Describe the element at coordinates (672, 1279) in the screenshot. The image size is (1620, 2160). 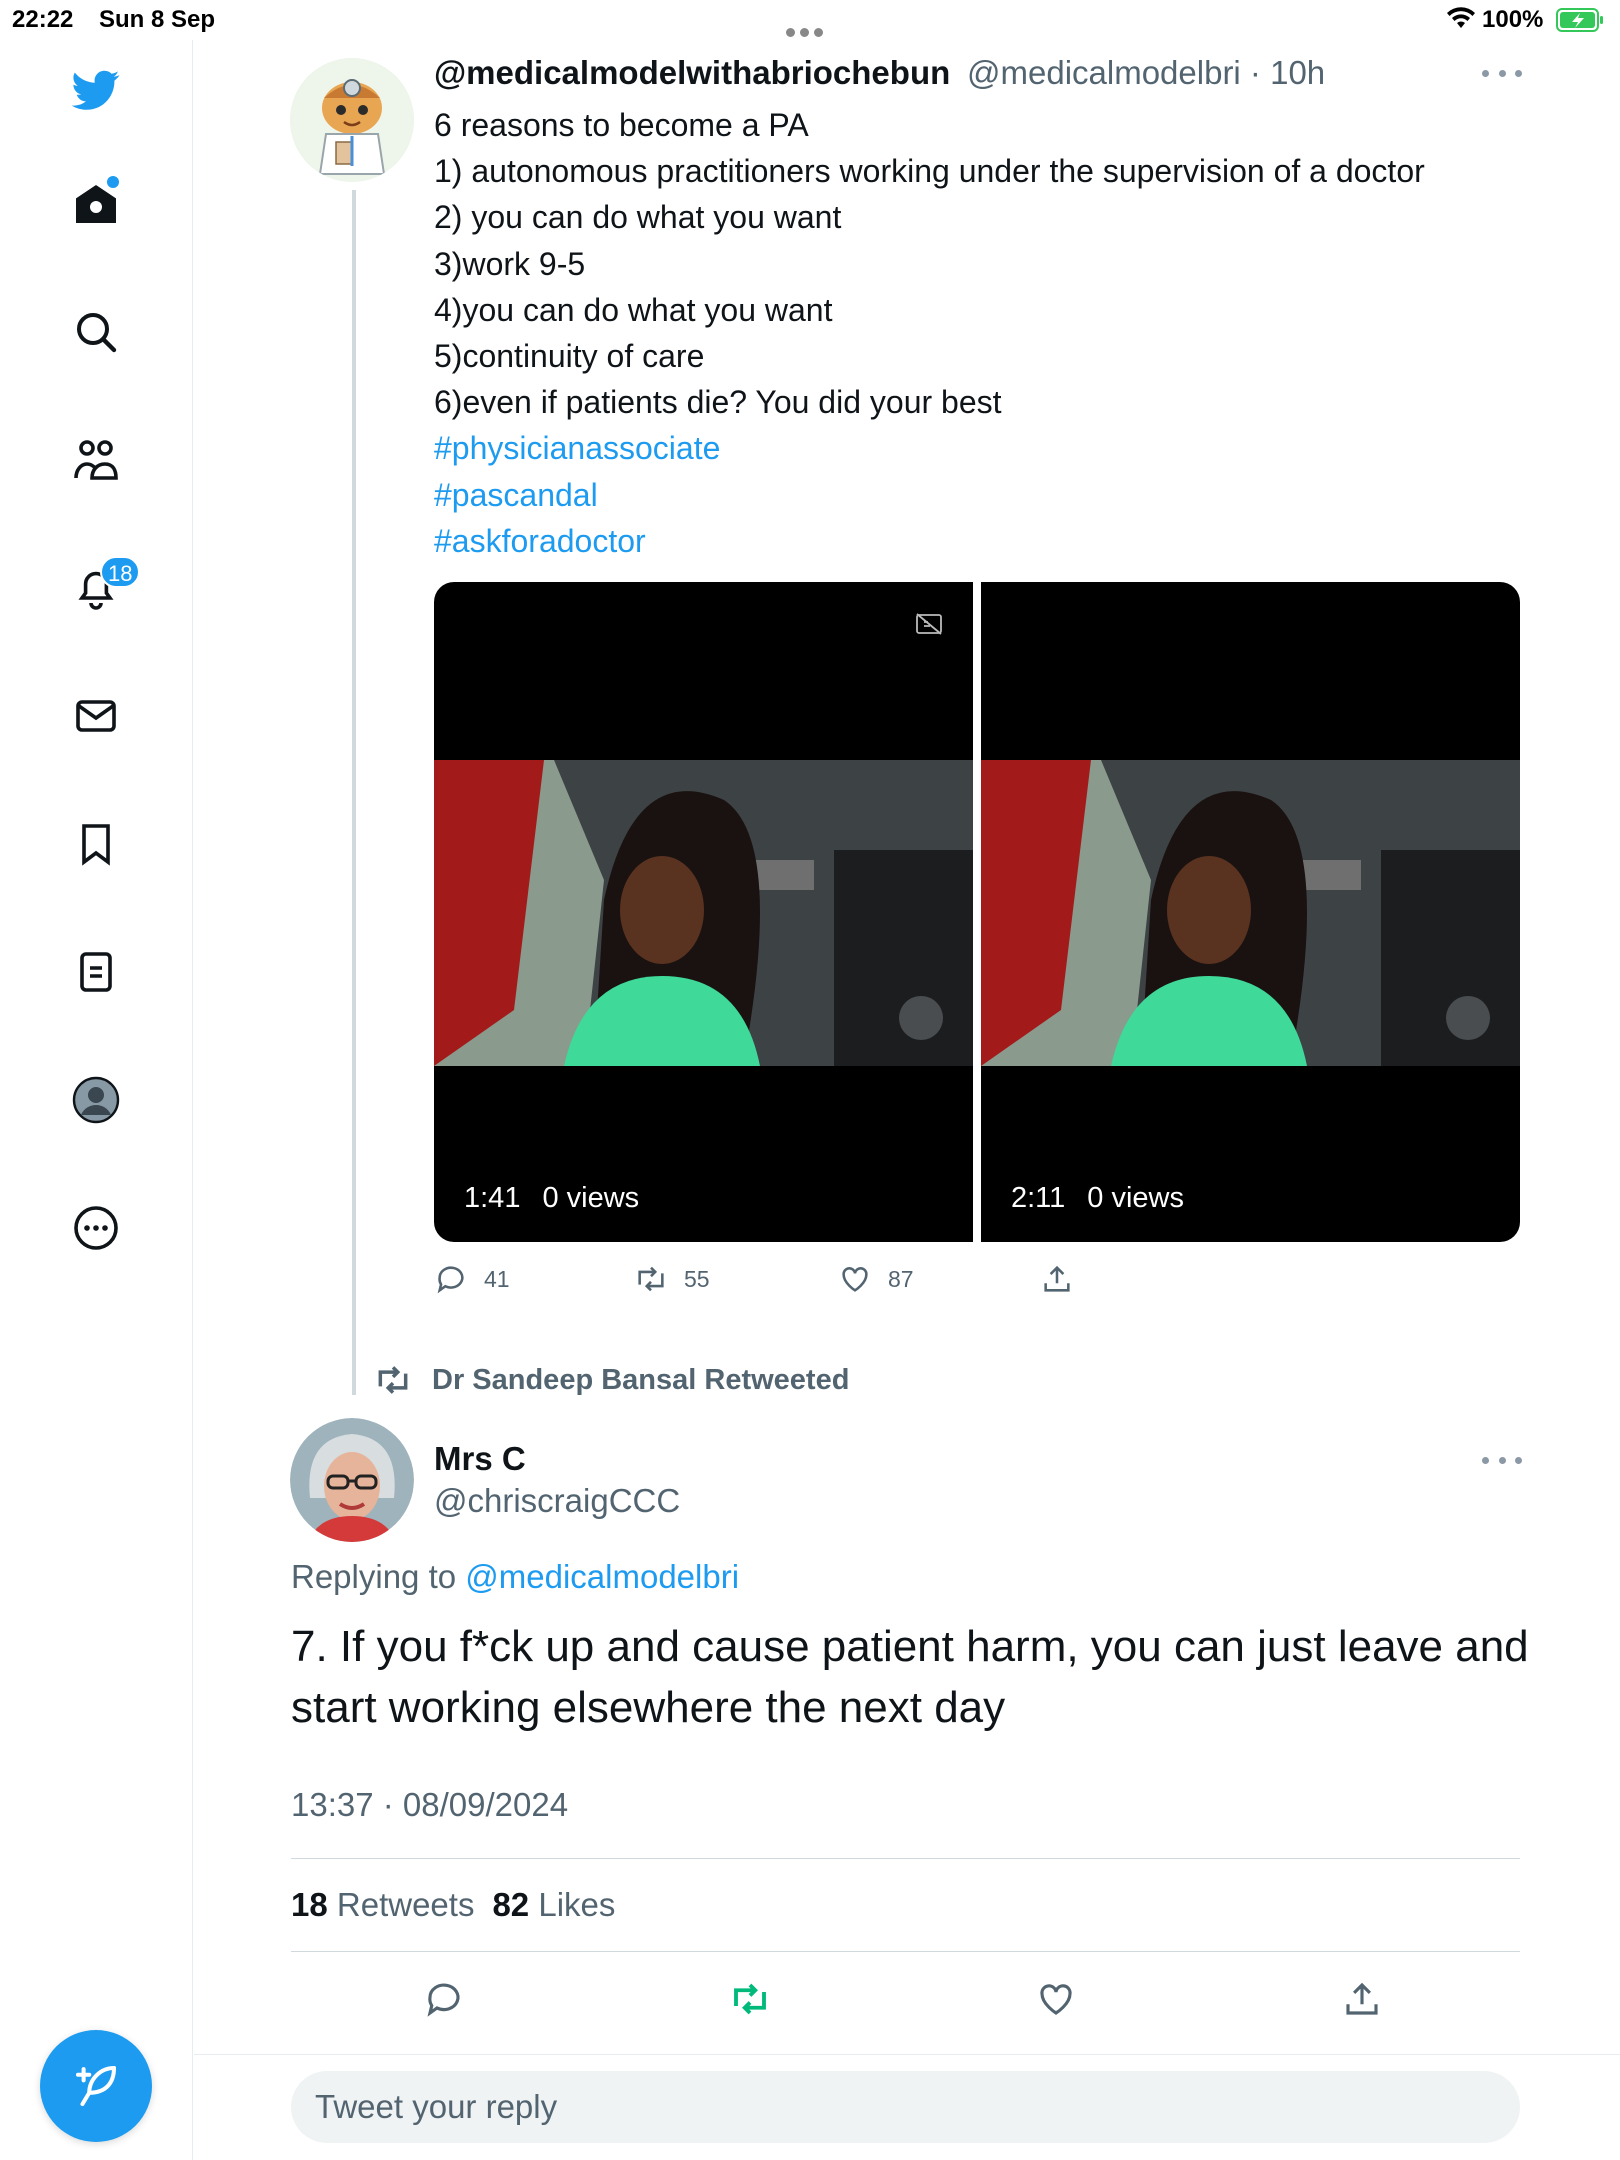
I see `retweet-button: 55` at that location.